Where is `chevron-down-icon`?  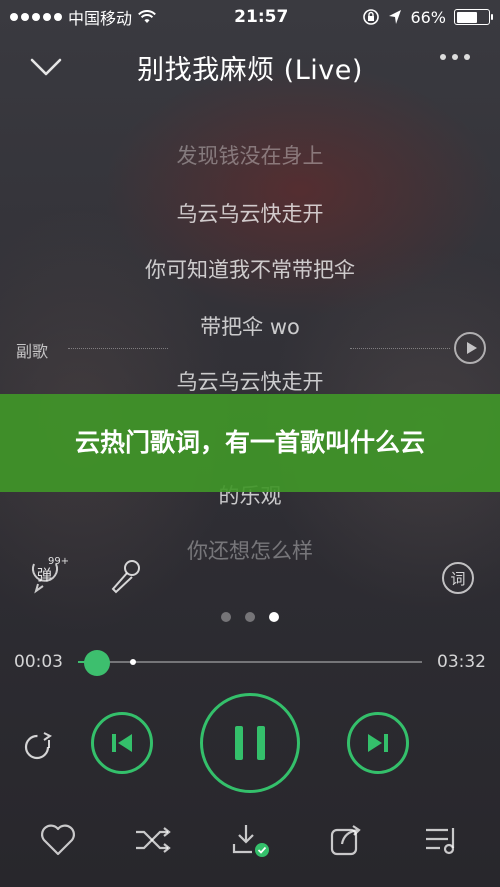 chevron-down-icon is located at coordinates (46, 67).